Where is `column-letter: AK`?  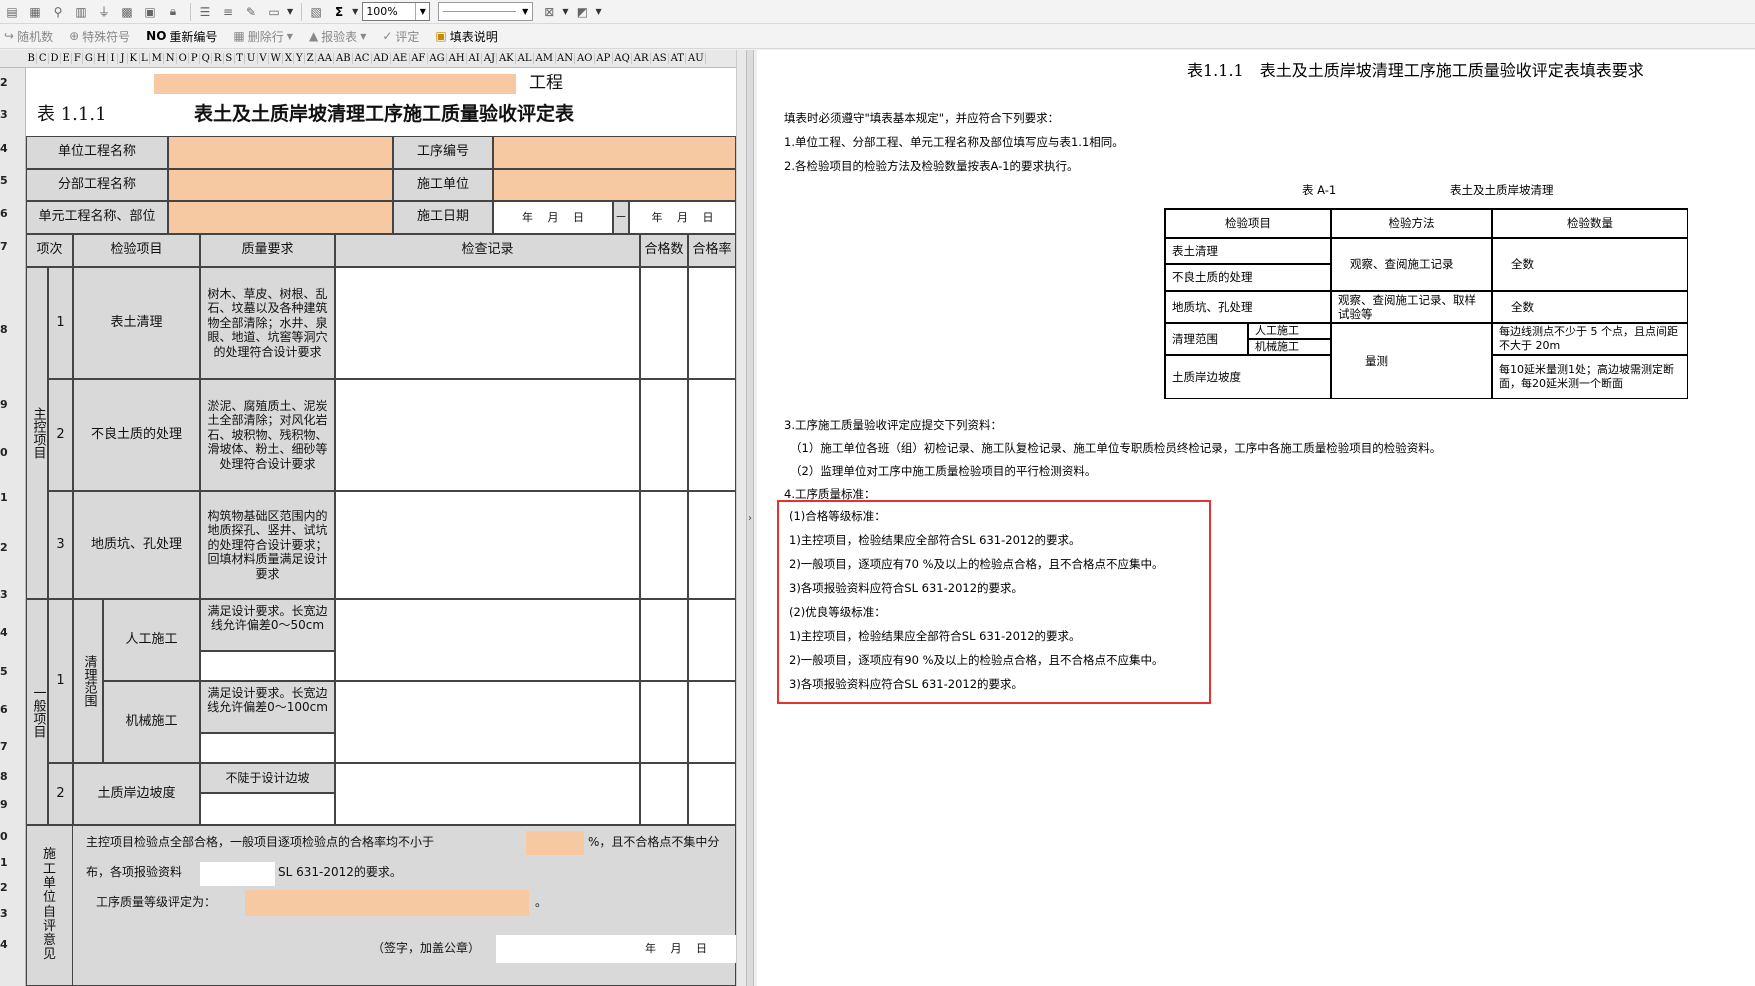
column-letter: AK is located at coordinates (507, 58).